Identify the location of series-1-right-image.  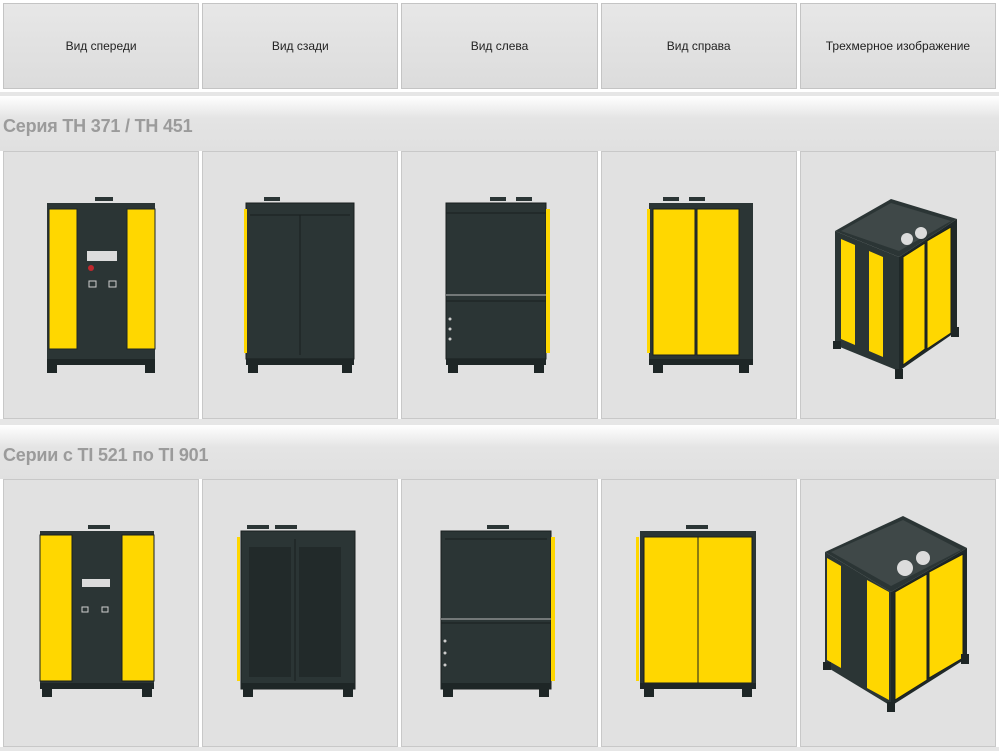
(698, 285).